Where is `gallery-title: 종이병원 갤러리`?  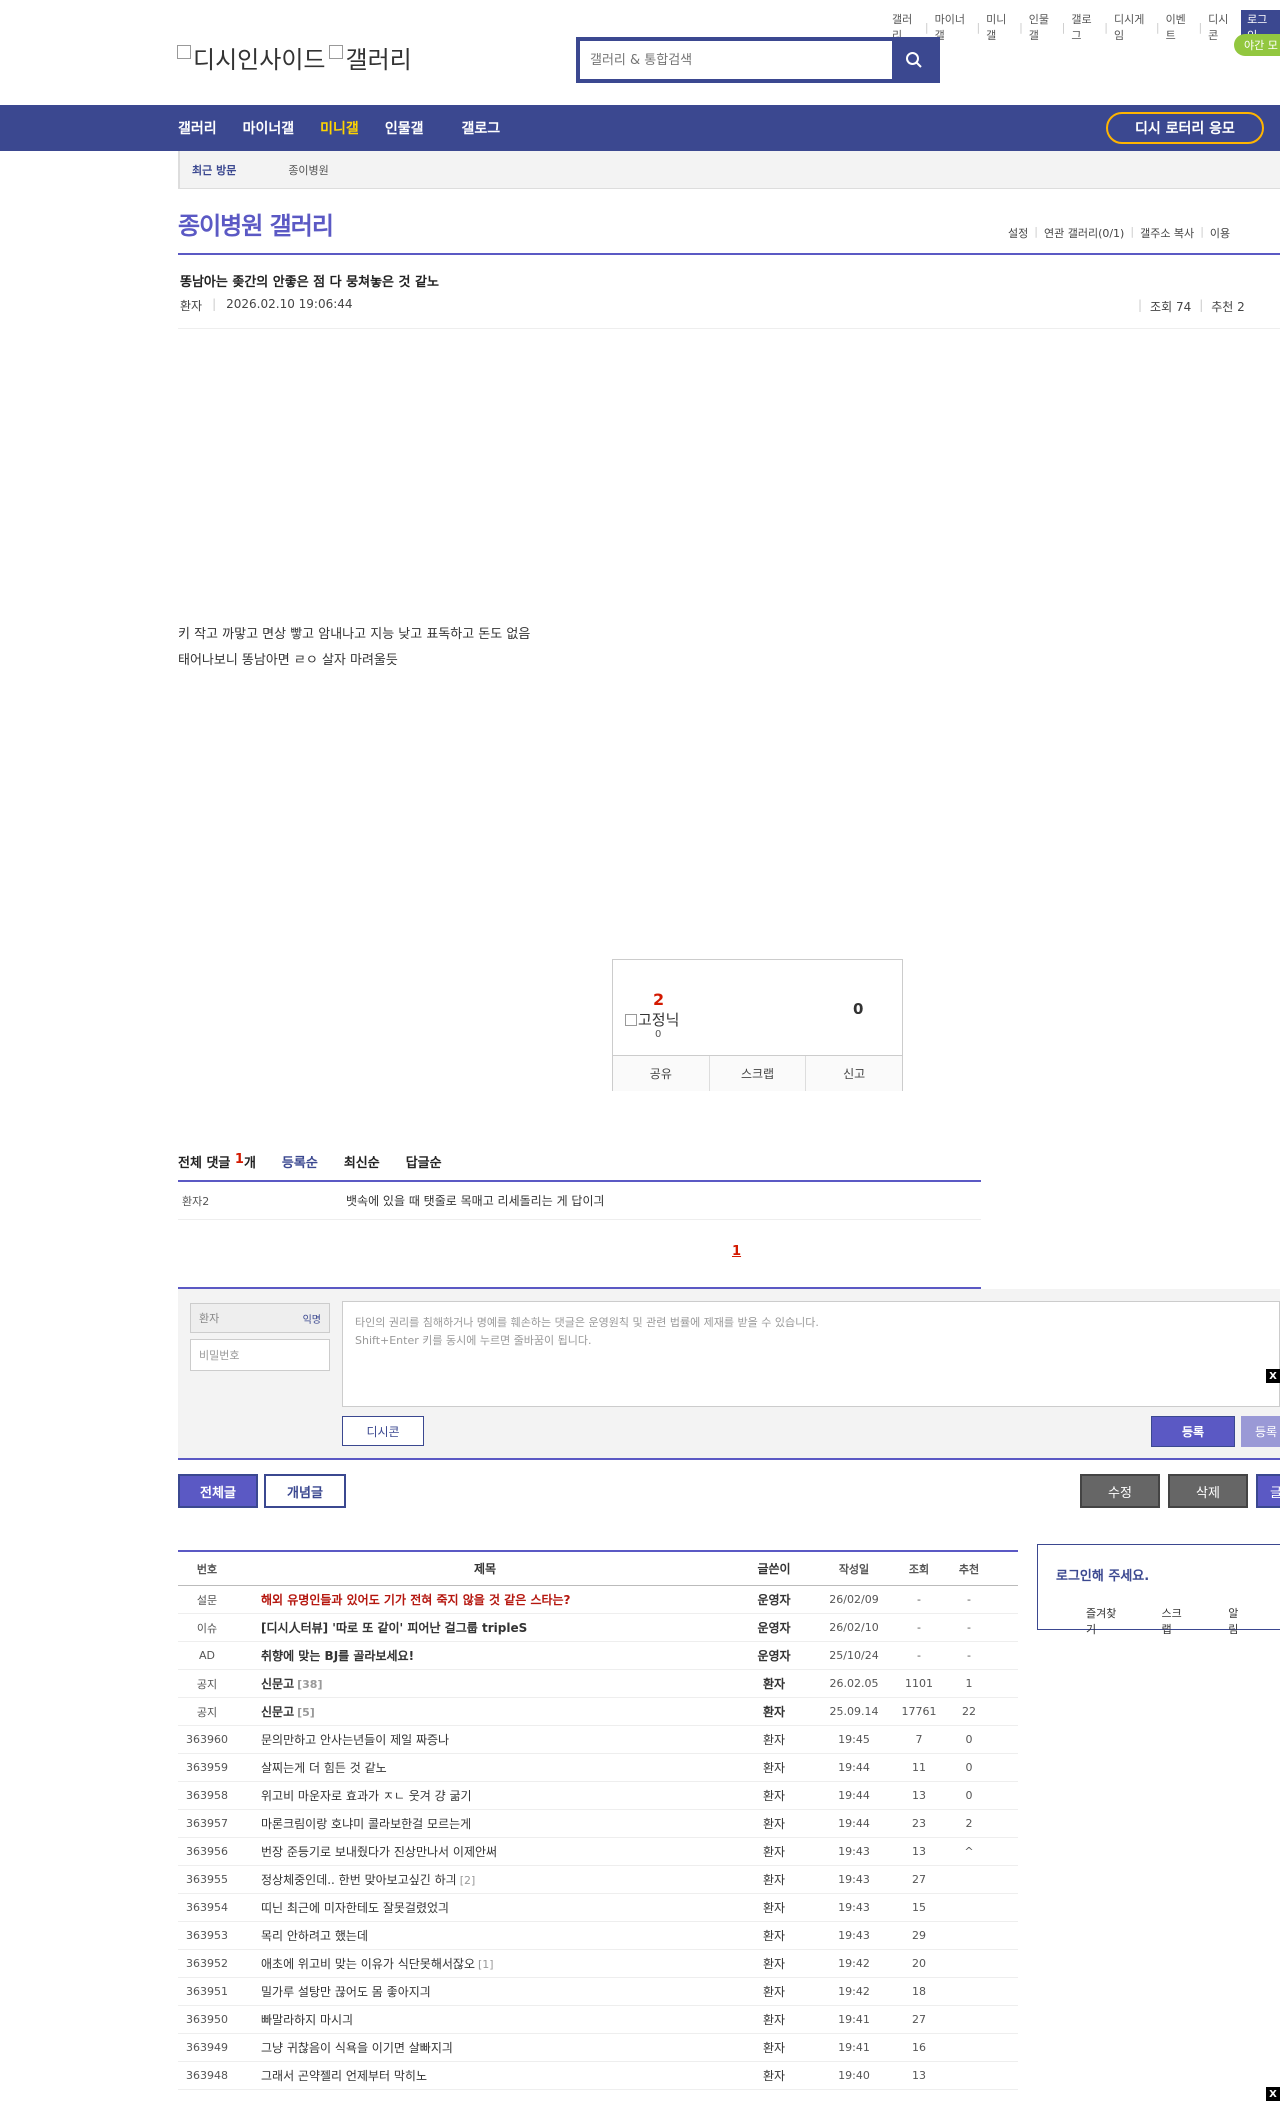 gallery-title: 종이병원 갤러리 is located at coordinates (256, 223).